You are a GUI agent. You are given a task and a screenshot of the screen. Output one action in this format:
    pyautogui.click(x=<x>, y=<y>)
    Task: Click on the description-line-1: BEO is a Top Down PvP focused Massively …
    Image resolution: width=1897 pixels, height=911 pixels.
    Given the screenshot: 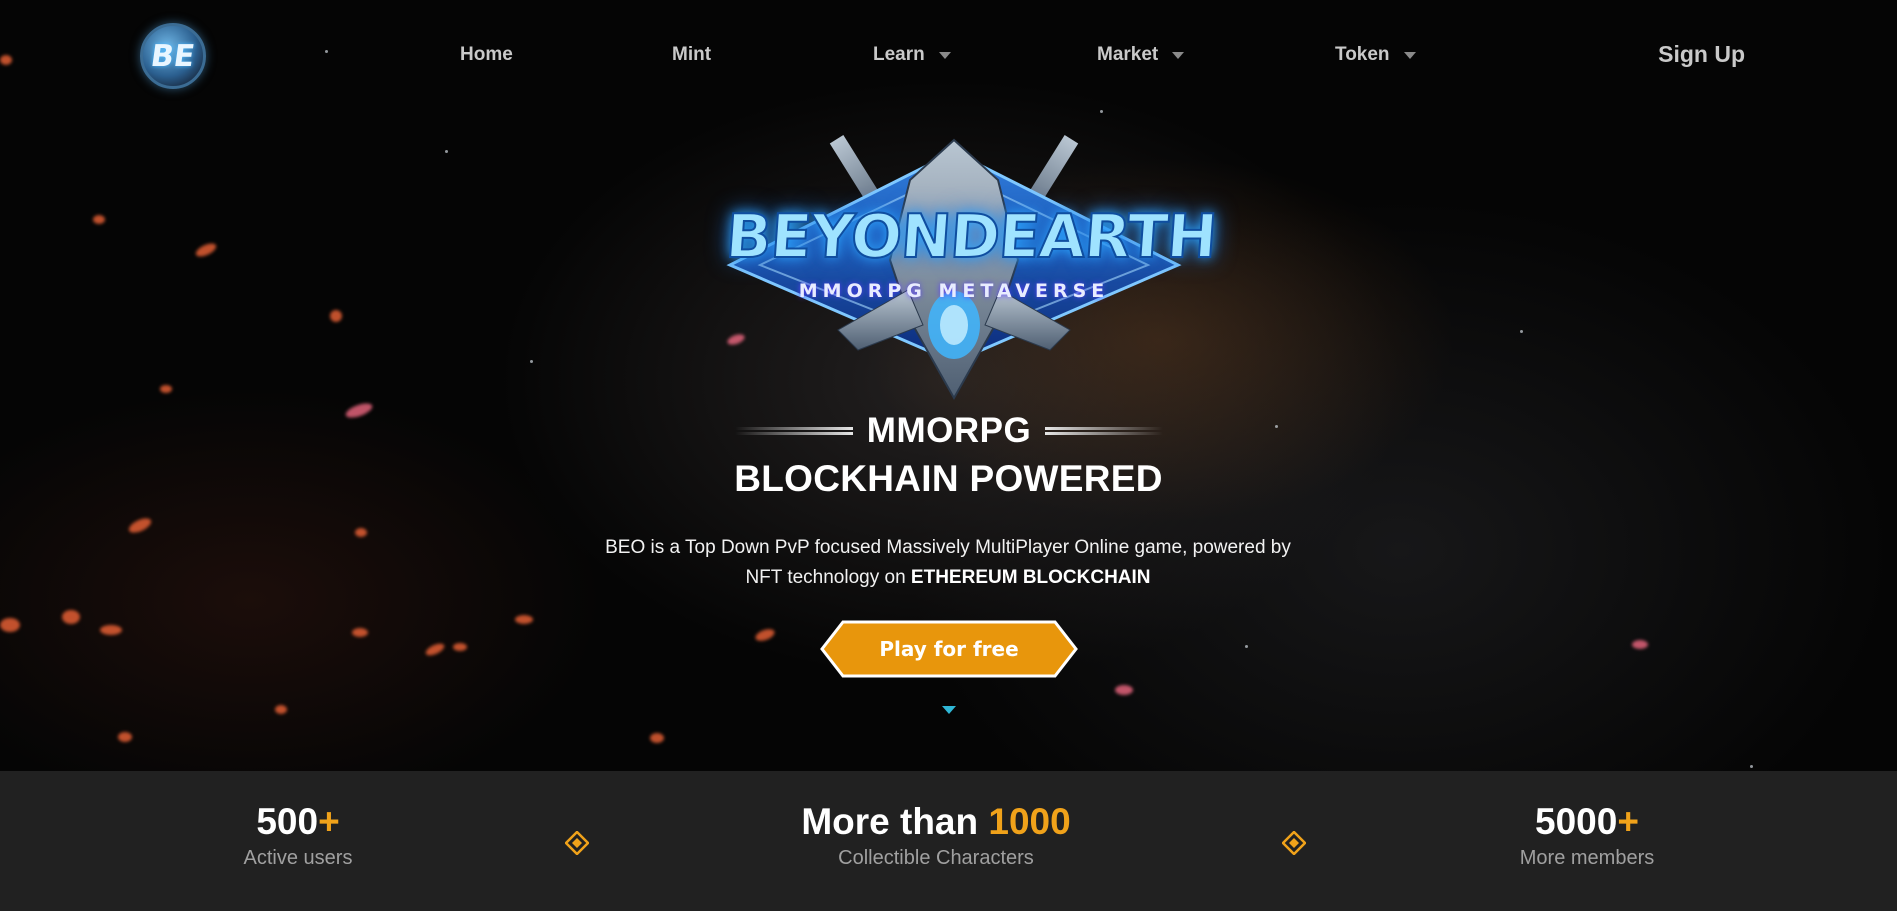 What is the action you would take?
    pyautogui.click(x=948, y=547)
    